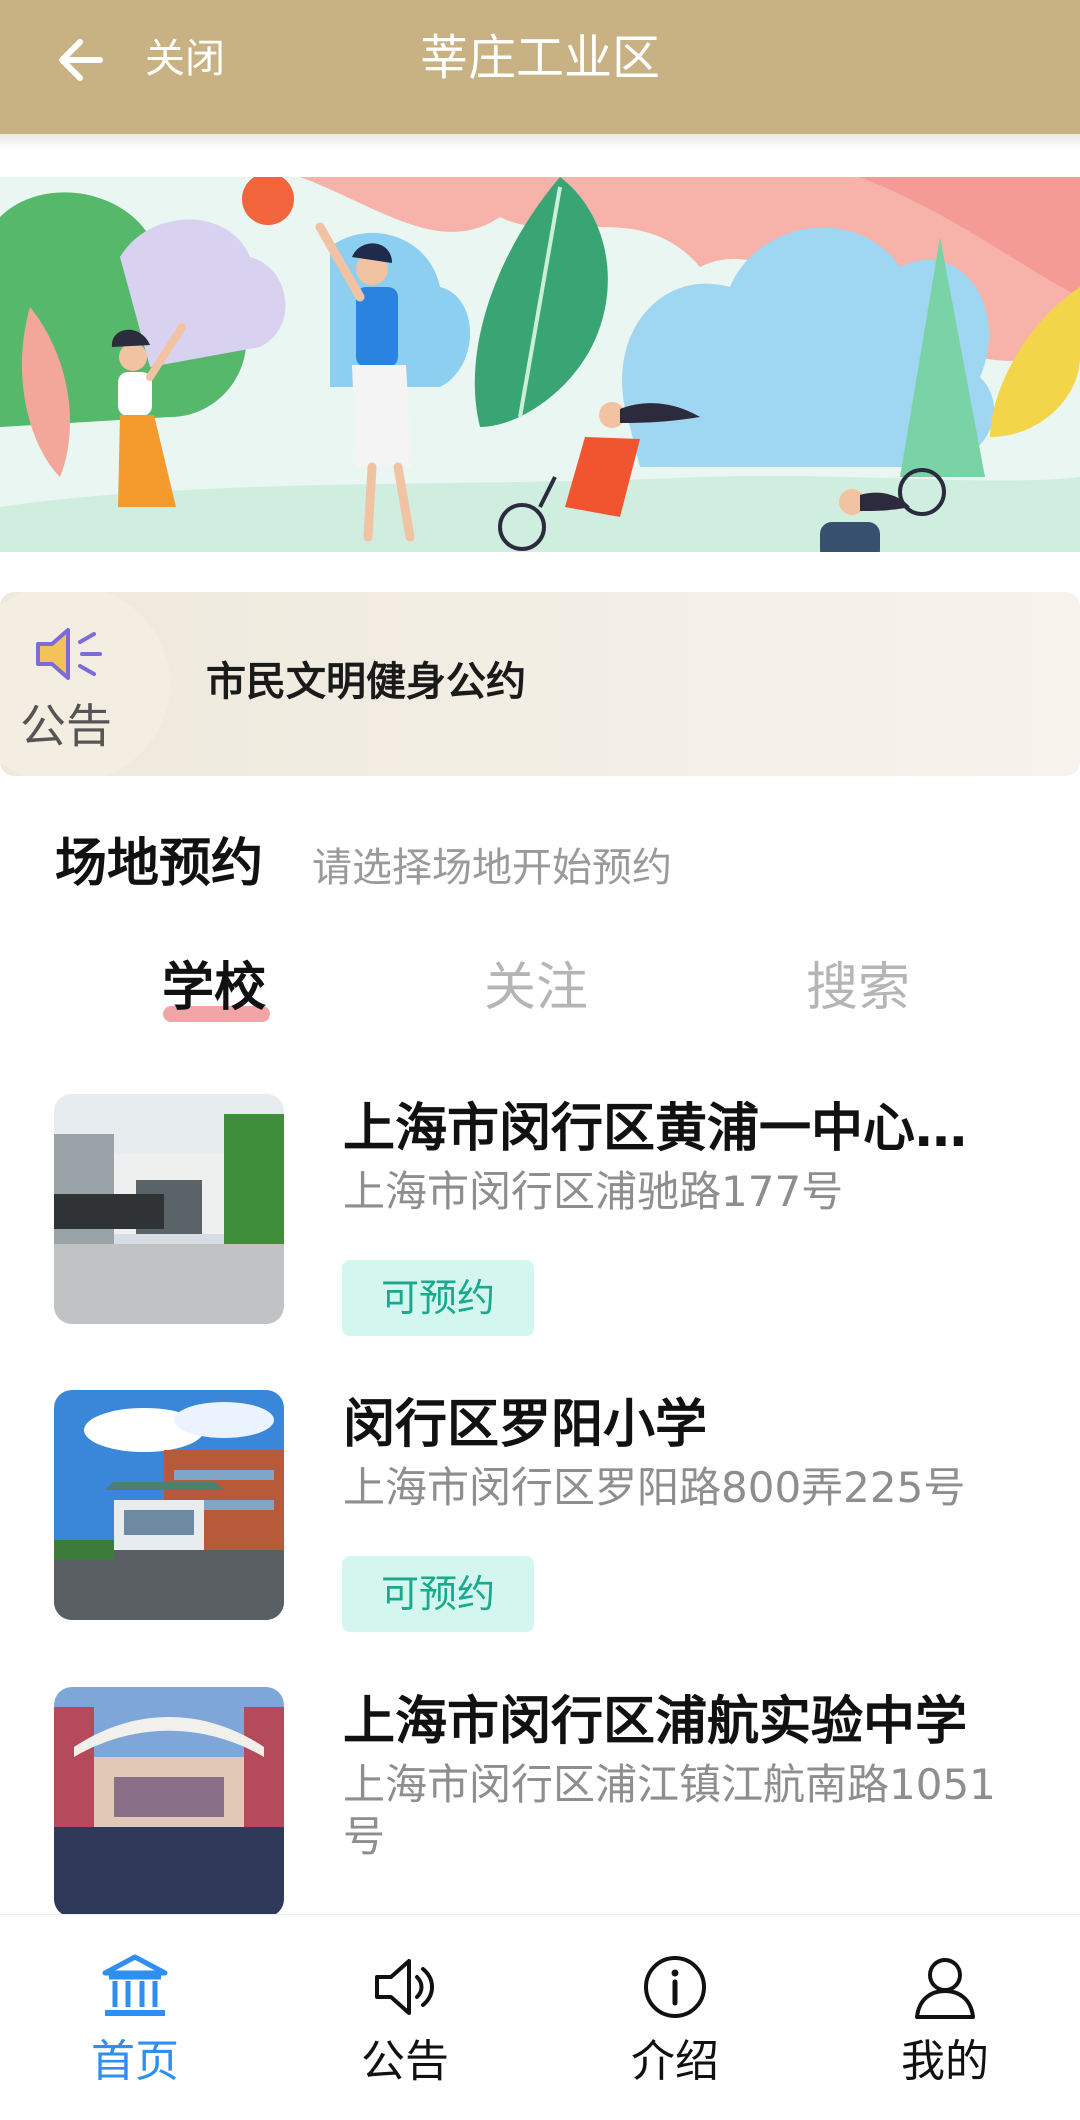 The width and height of the screenshot is (1080, 2120). Describe the element at coordinates (945, 1988) in the screenshot. I see `user-icon` at that location.